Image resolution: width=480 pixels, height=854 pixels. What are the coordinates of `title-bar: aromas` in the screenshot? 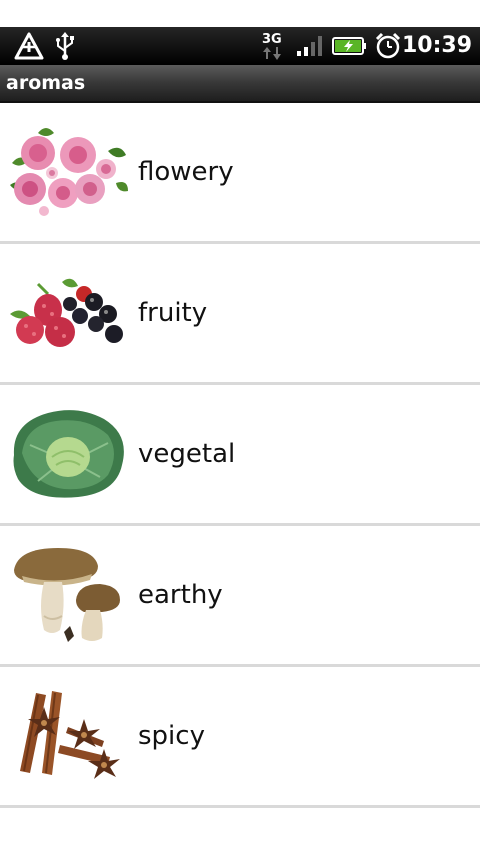 It's located at (240, 84).